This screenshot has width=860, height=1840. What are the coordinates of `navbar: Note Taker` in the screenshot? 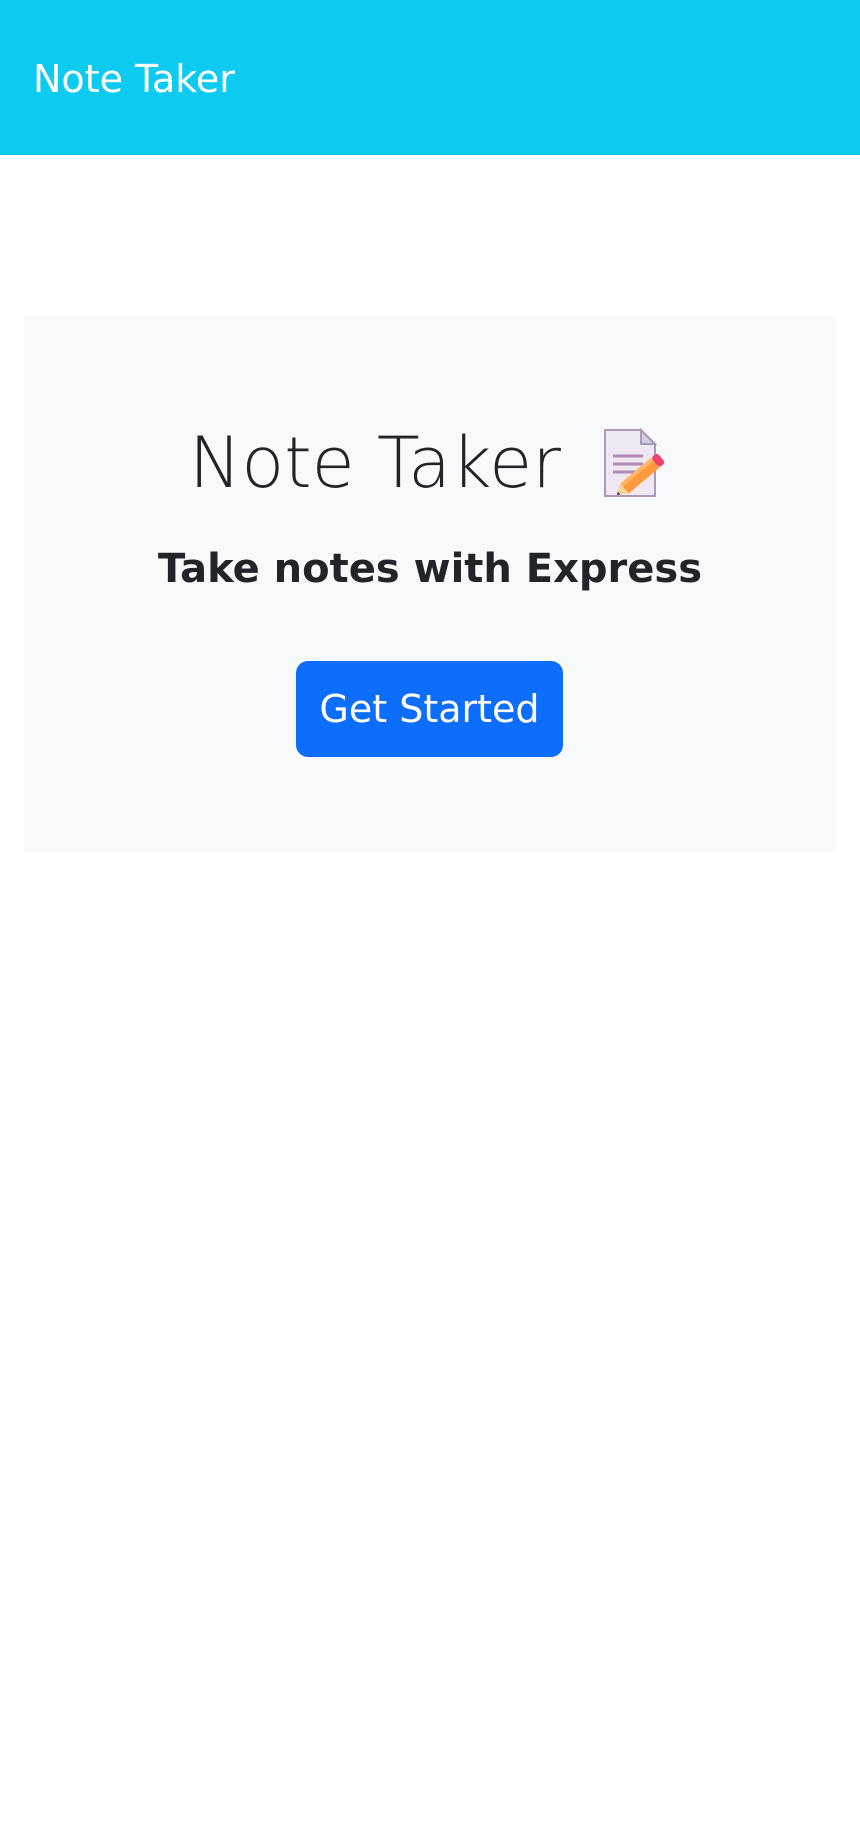 It's located at (430, 77).